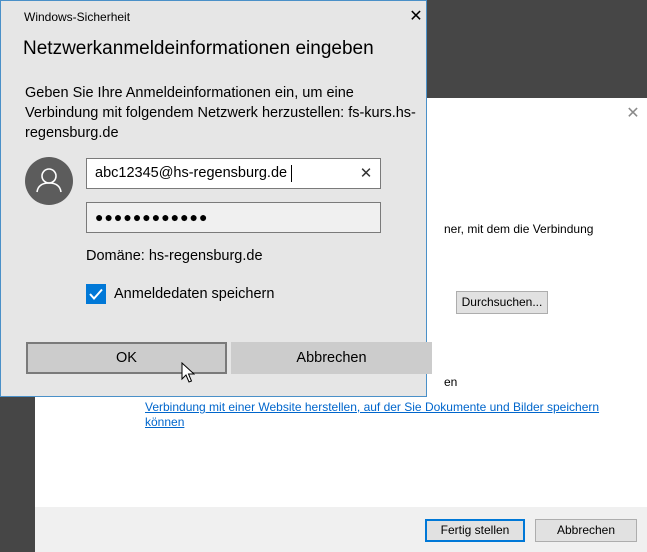  Describe the element at coordinates (475, 530) in the screenshot. I see `finish-button: Fertig stellen` at that location.